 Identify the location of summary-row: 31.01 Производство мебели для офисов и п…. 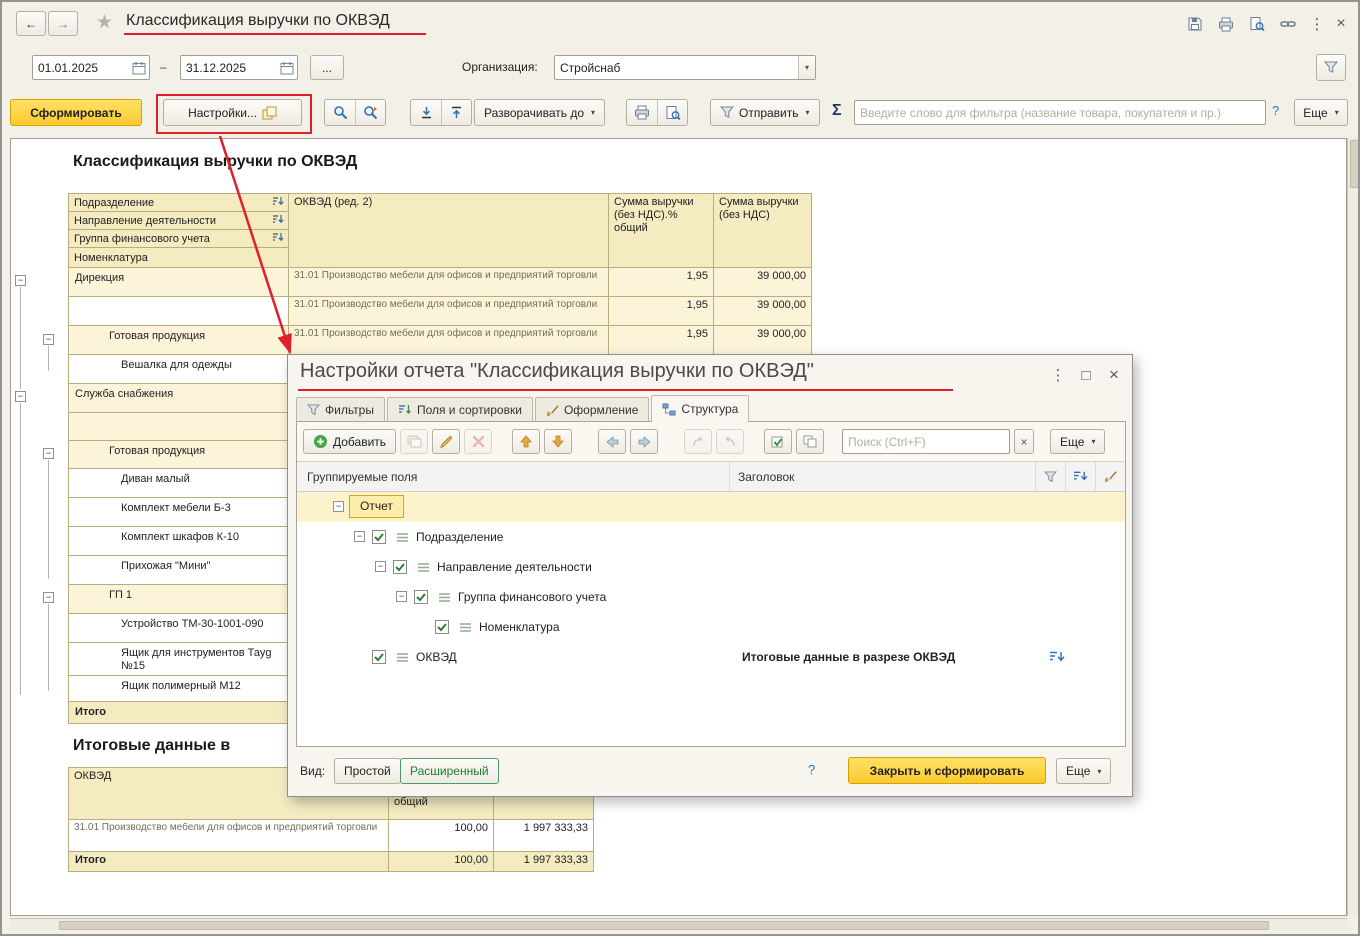
(331, 836).